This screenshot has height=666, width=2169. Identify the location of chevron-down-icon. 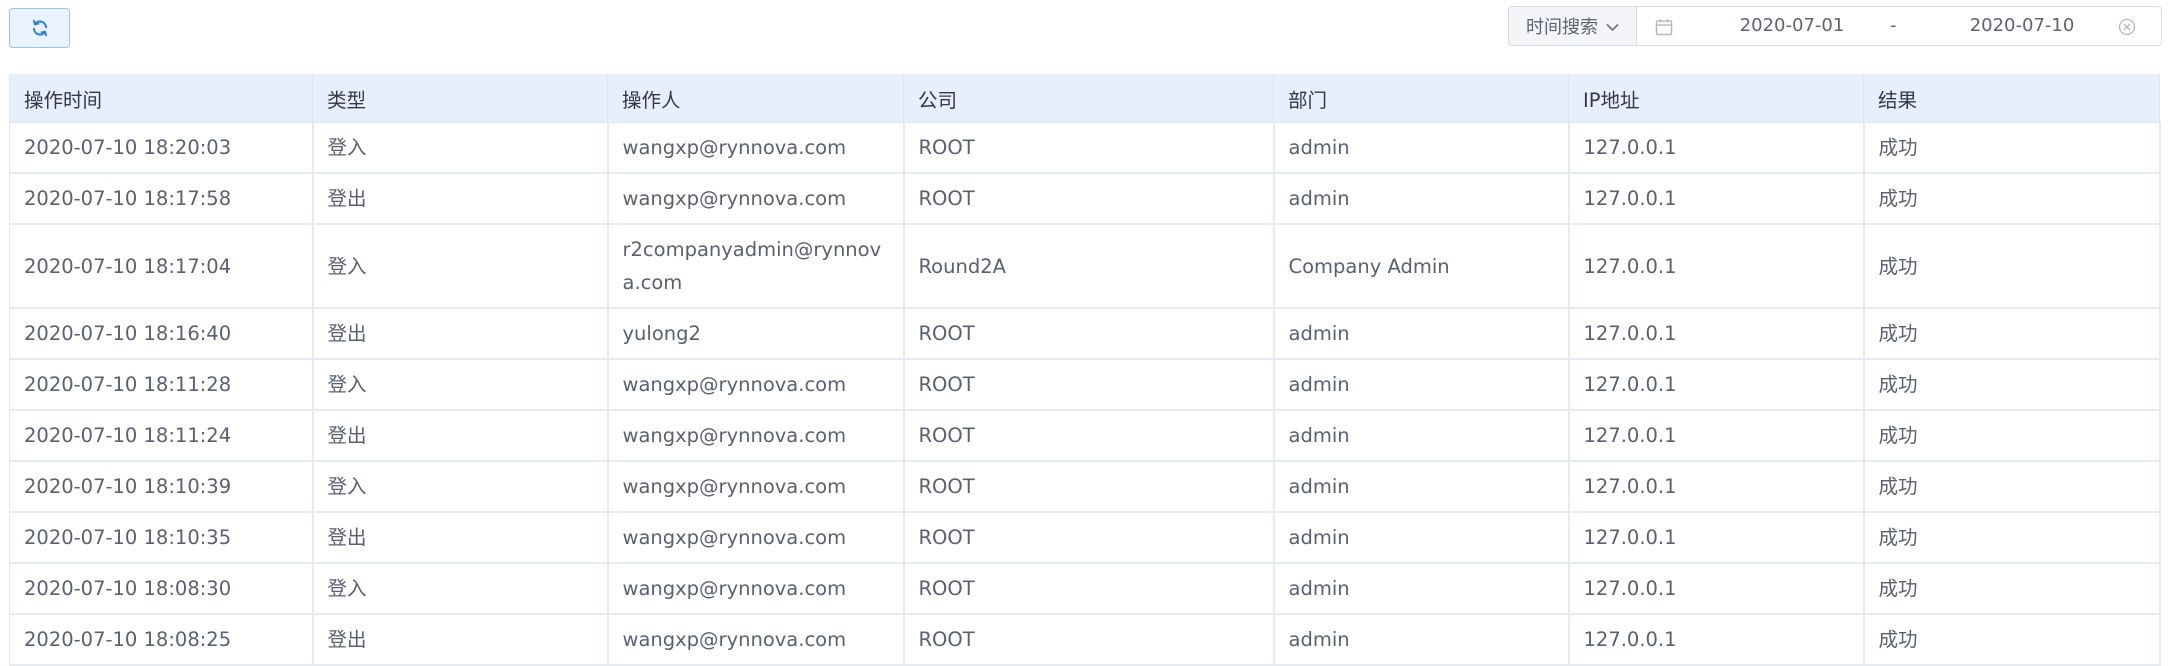
(1612, 26).